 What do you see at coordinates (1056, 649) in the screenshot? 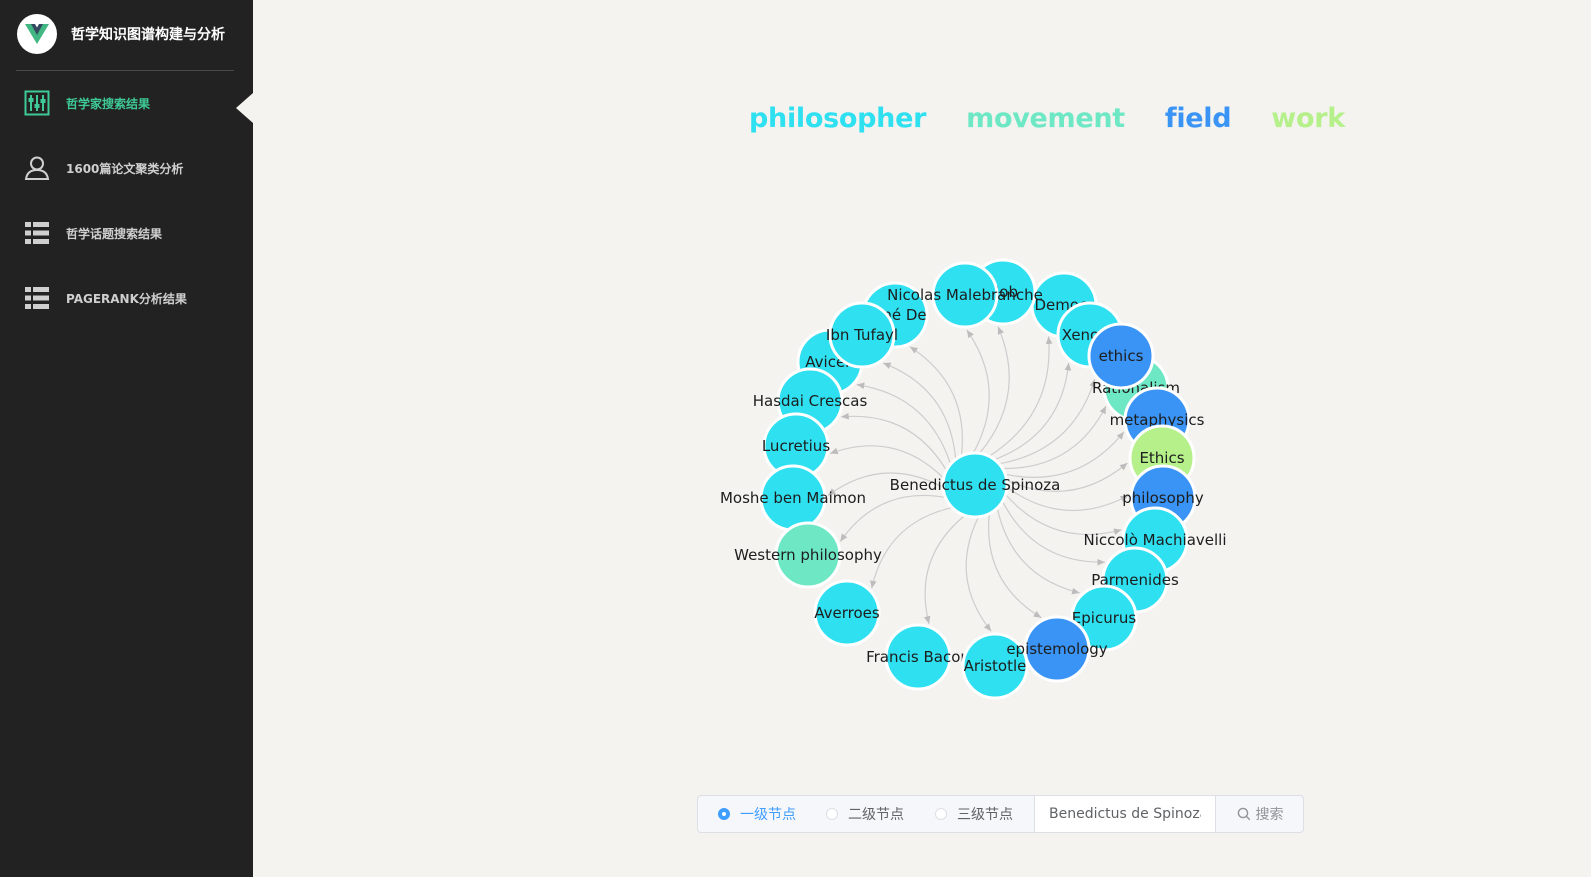
I see `graph-node-label: epistemology` at bounding box center [1056, 649].